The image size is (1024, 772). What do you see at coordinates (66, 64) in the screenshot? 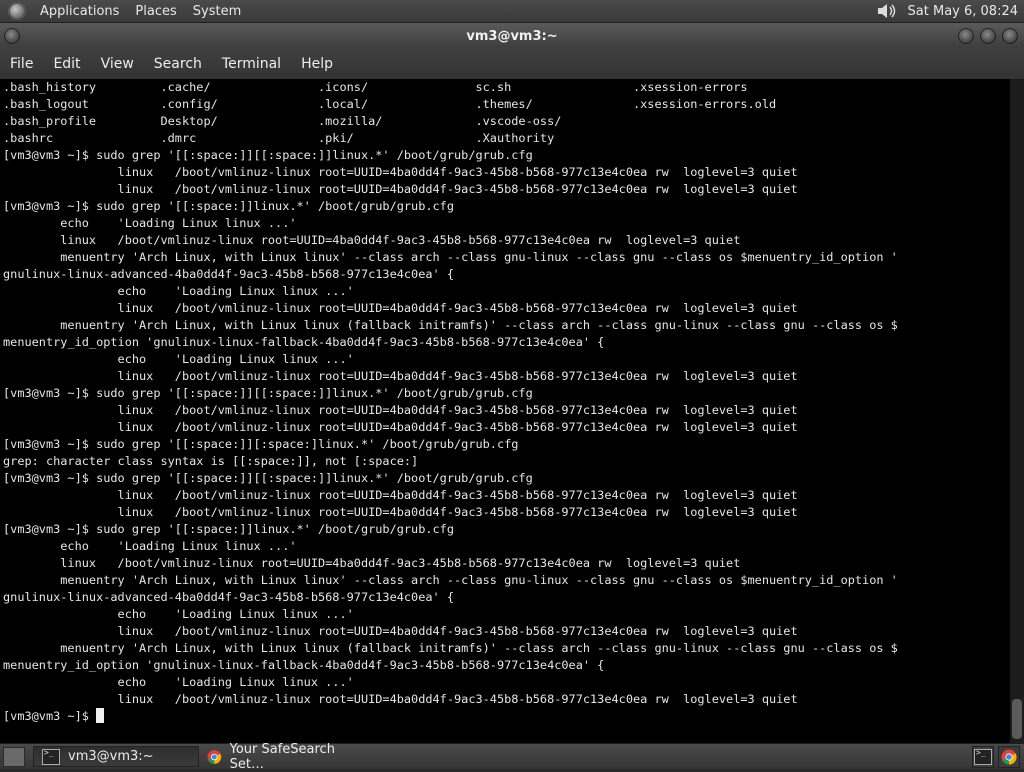
I see `menu-edit: Edit` at bounding box center [66, 64].